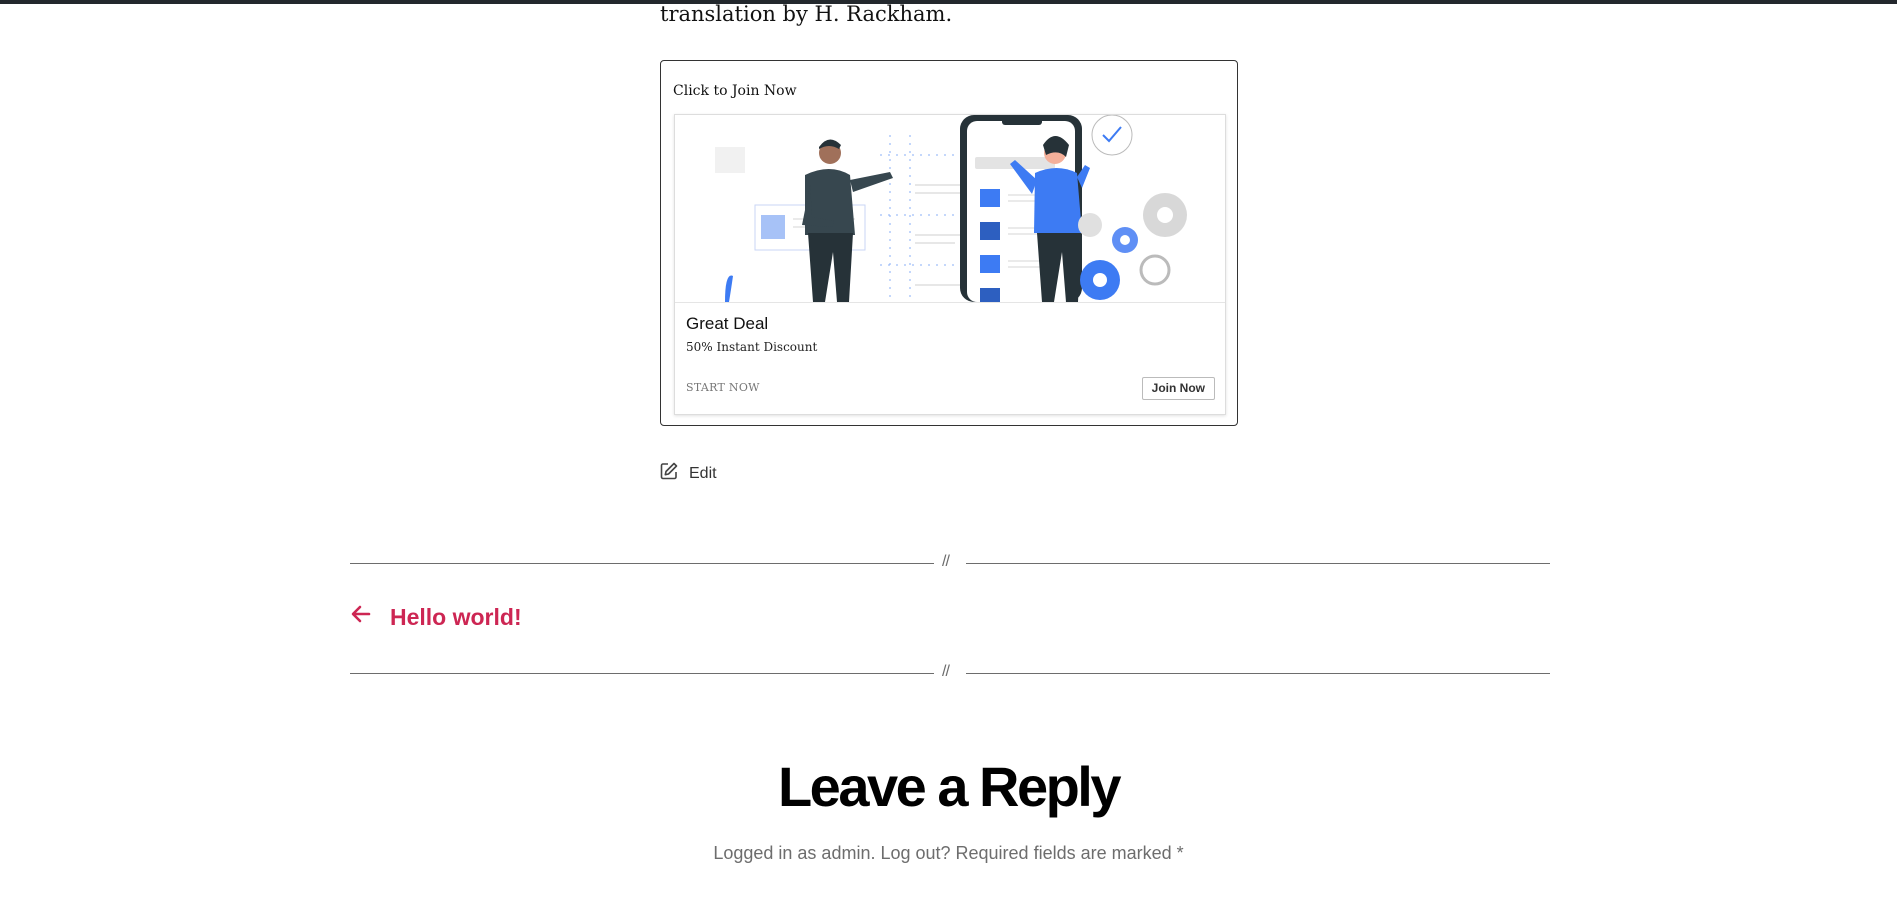 The width and height of the screenshot is (1897, 911). What do you see at coordinates (806, 14) in the screenshot?
I see `article-text: translation by H. Rackham.` at bounding box center [806, 14].